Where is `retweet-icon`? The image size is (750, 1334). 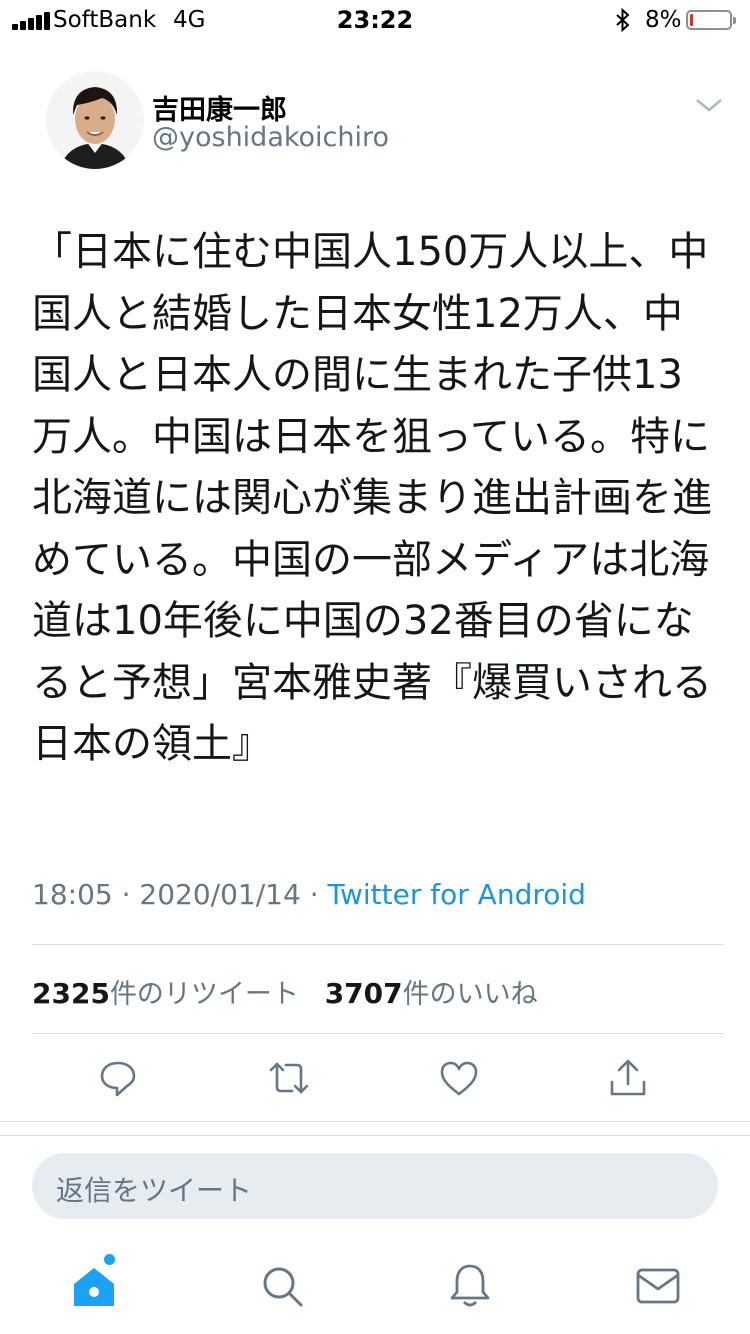
retweet-icon is located at coordinates (289, 1078).